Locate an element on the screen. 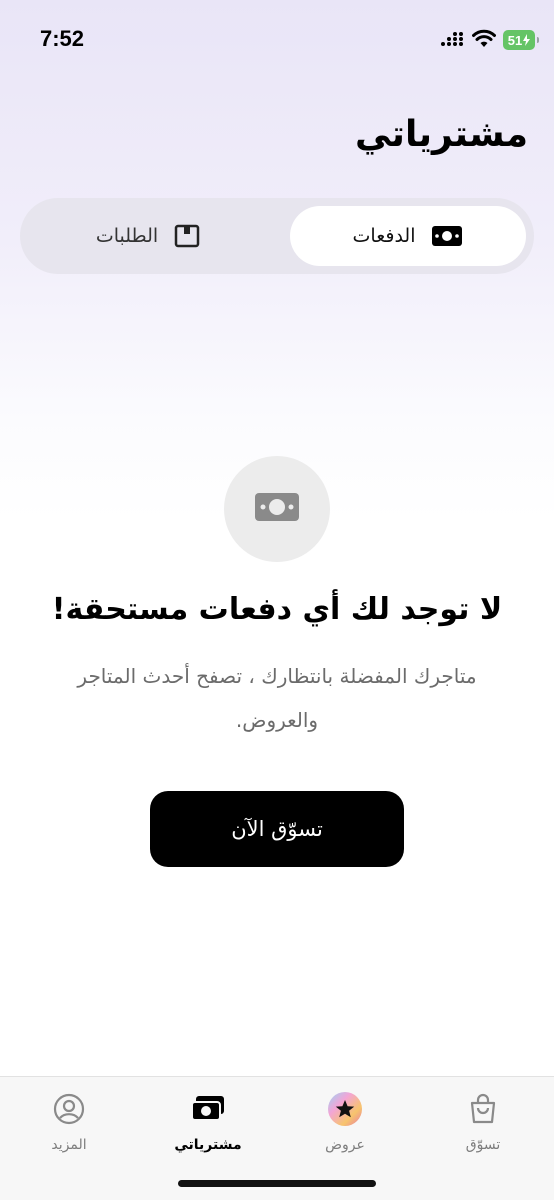 The height and width of the screenshot is (1200, 554). shop-now-button: تسوّق الآن is located at coordinates (277, 829).